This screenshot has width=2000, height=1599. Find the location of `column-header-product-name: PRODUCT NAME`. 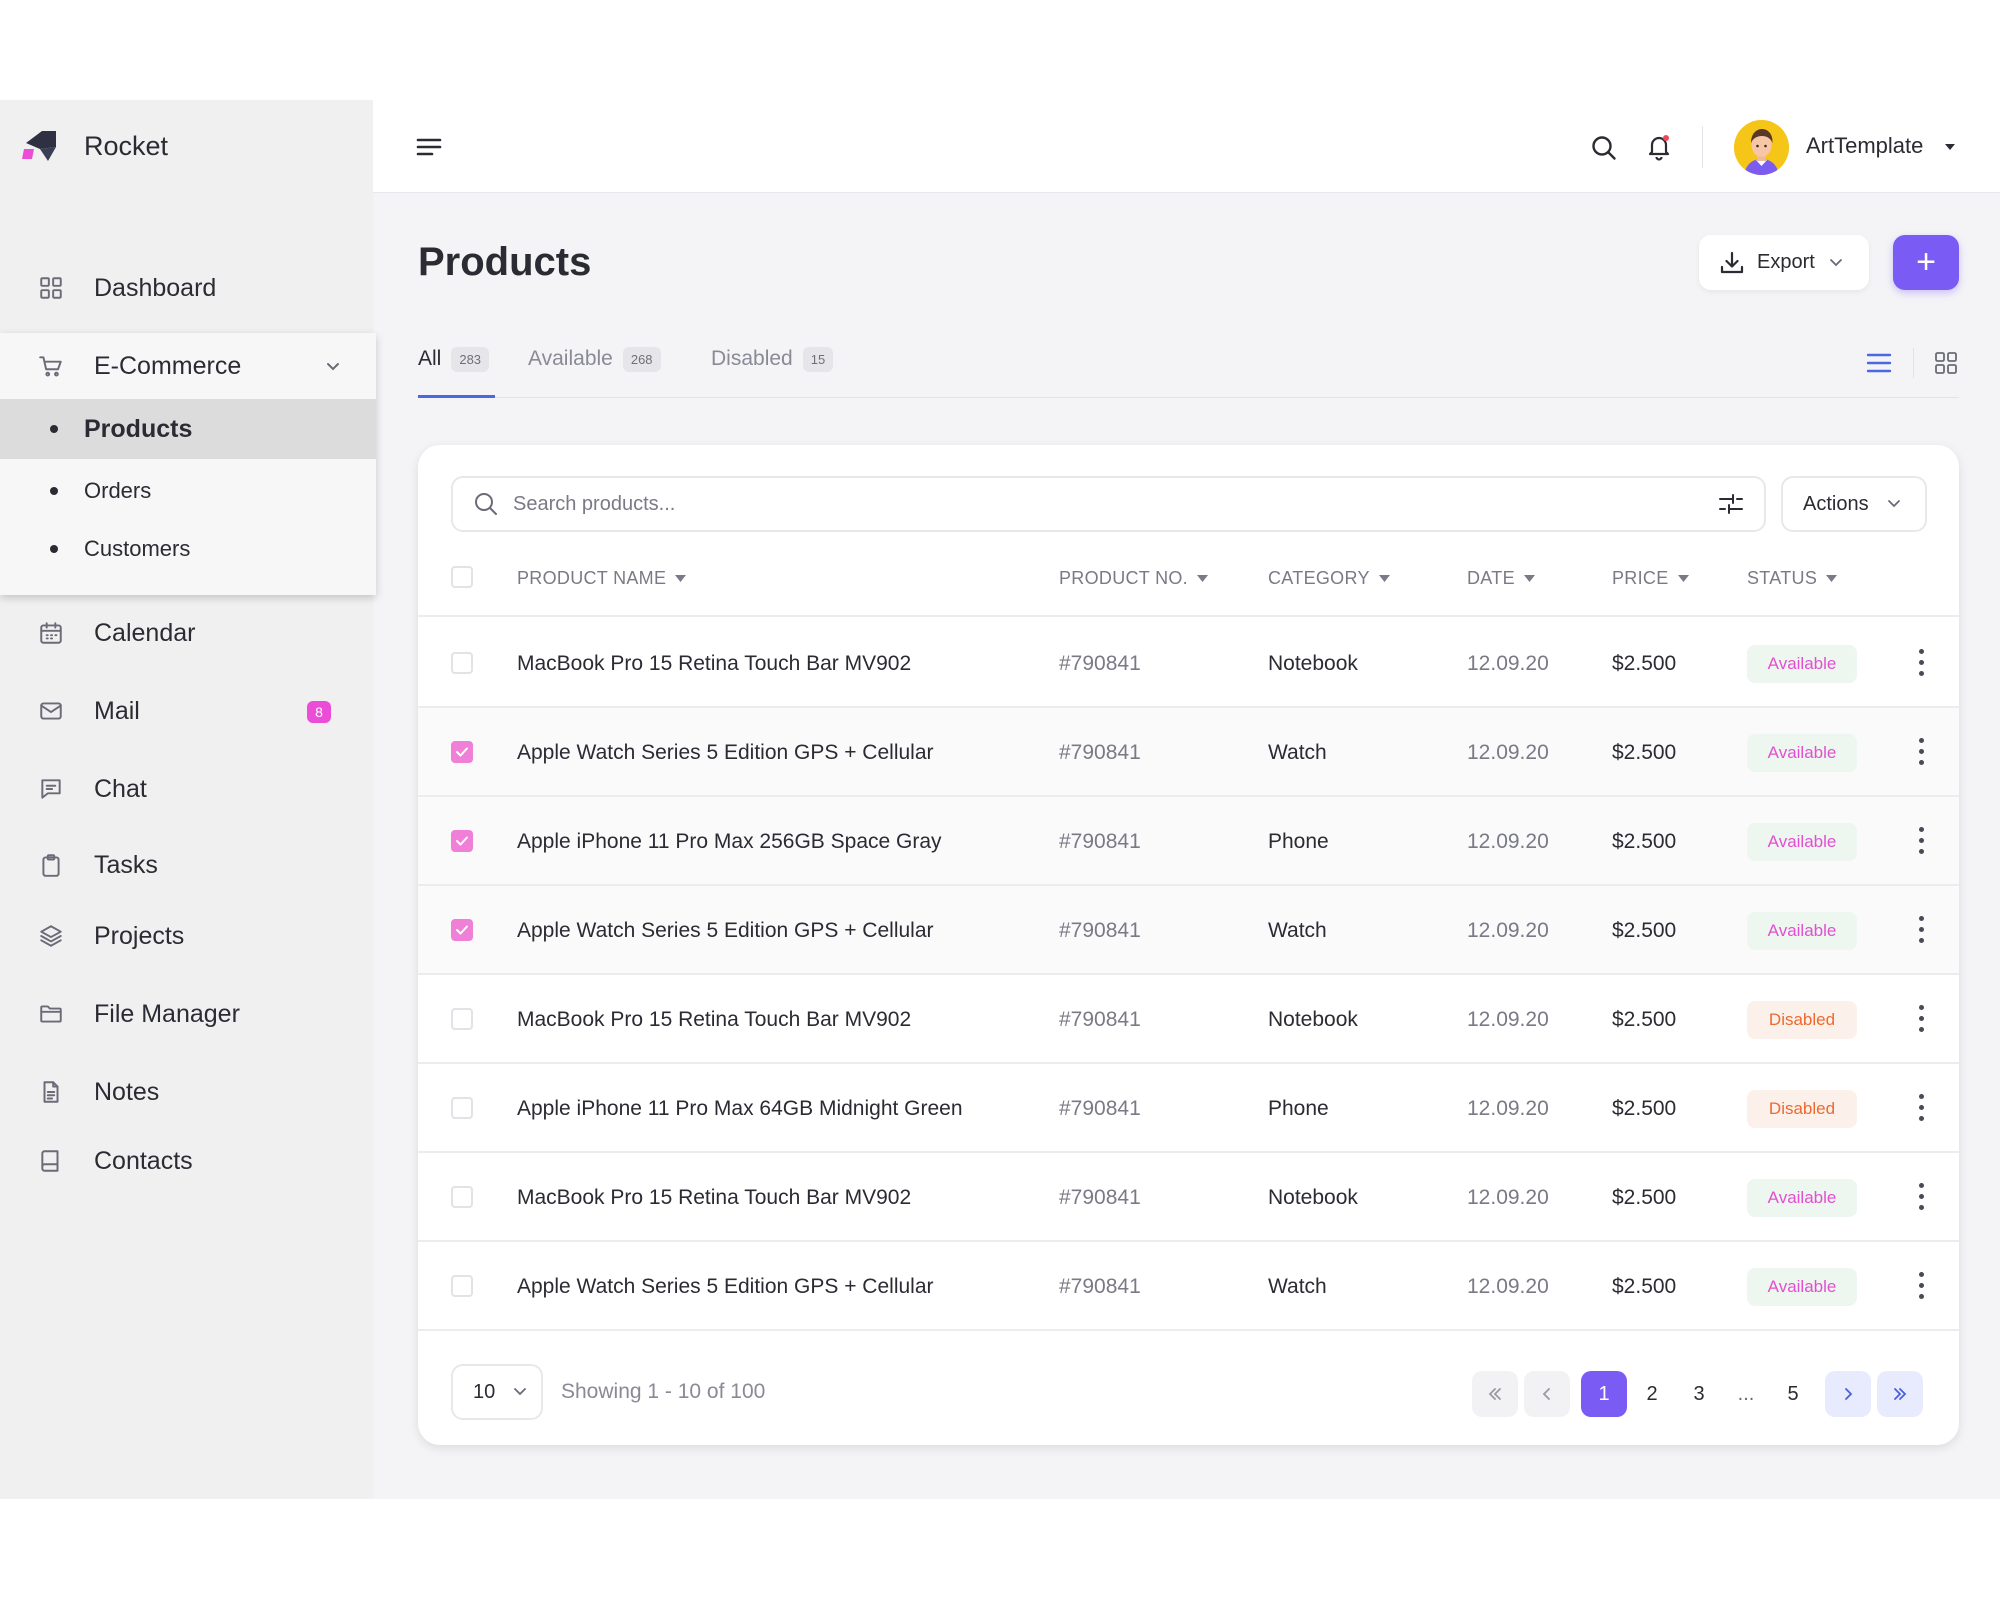

column-header-product-name: PRODUCT NAME is located at coordinates (602, 578).